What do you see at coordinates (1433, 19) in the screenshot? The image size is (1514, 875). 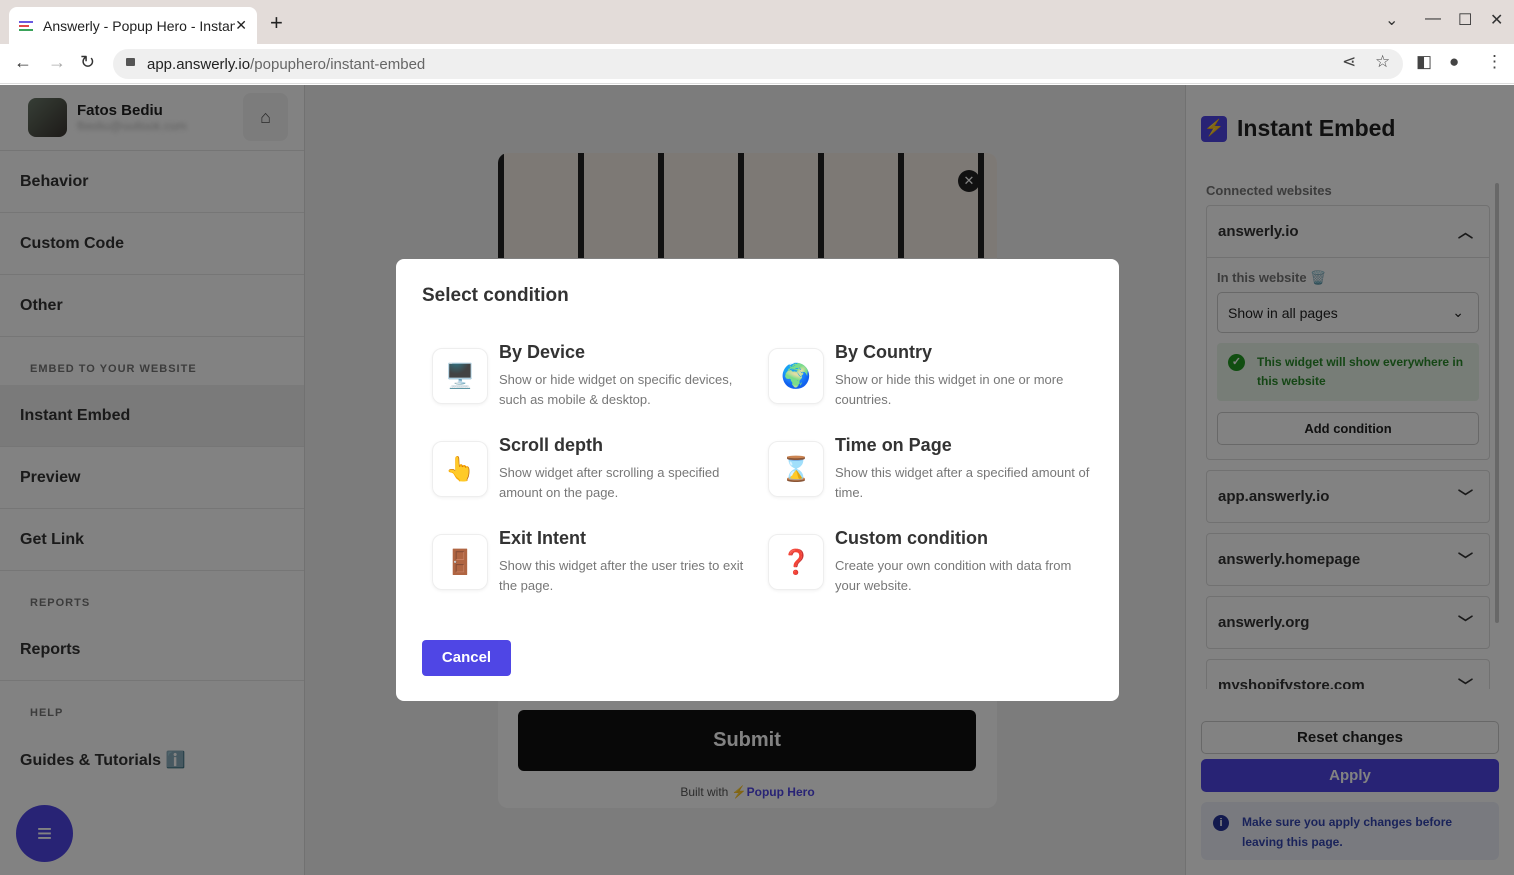 I see `minimize-icon: —` at bounding box center [1433, 19].